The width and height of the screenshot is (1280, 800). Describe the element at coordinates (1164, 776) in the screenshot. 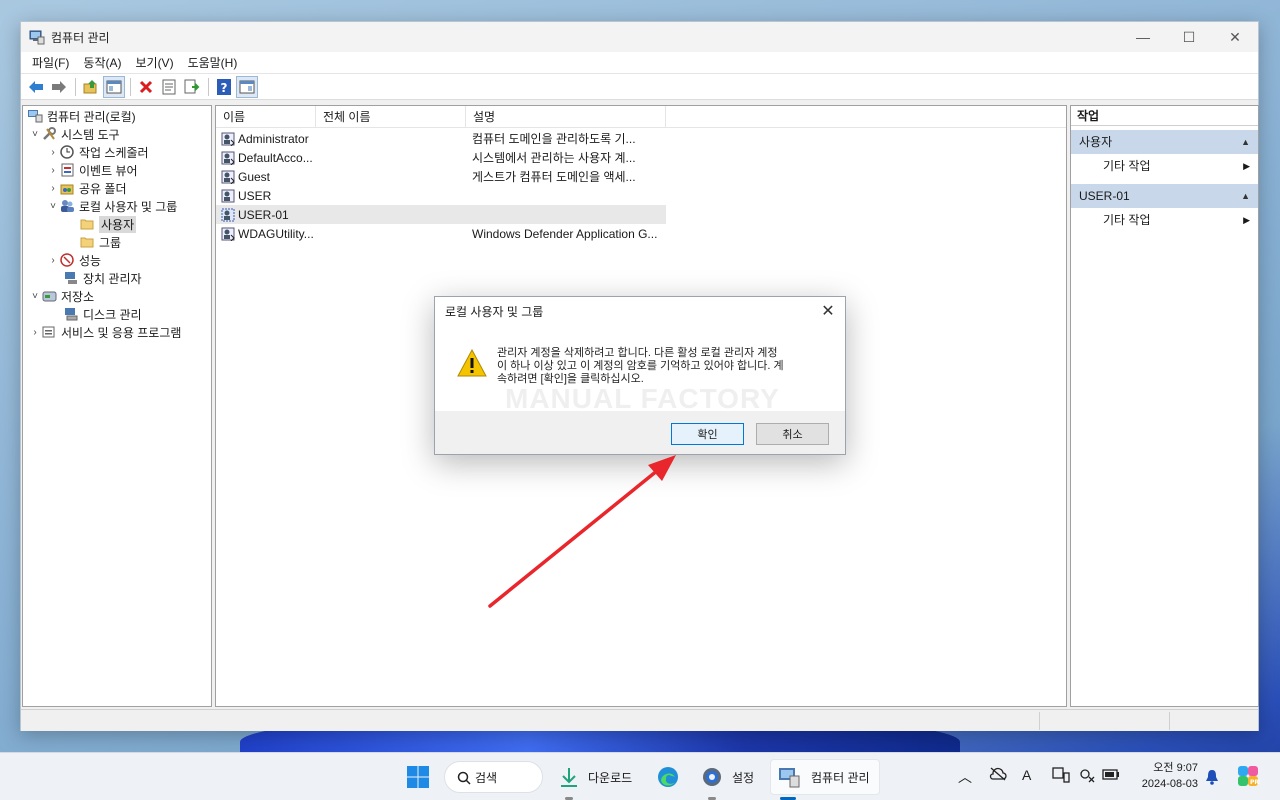

I see `taskbar-clock: 오전 9:07 2024-08-03` at that location.